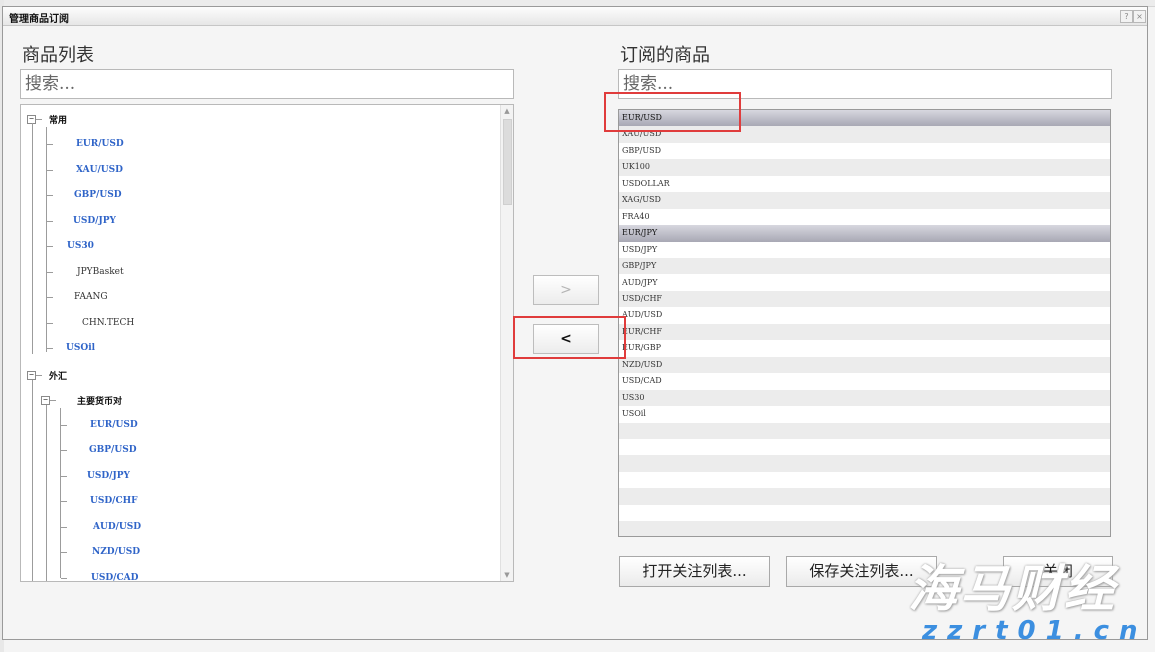 The image size is (1155, 652). I want to click on tree-item: USOil, so click(80, 348).